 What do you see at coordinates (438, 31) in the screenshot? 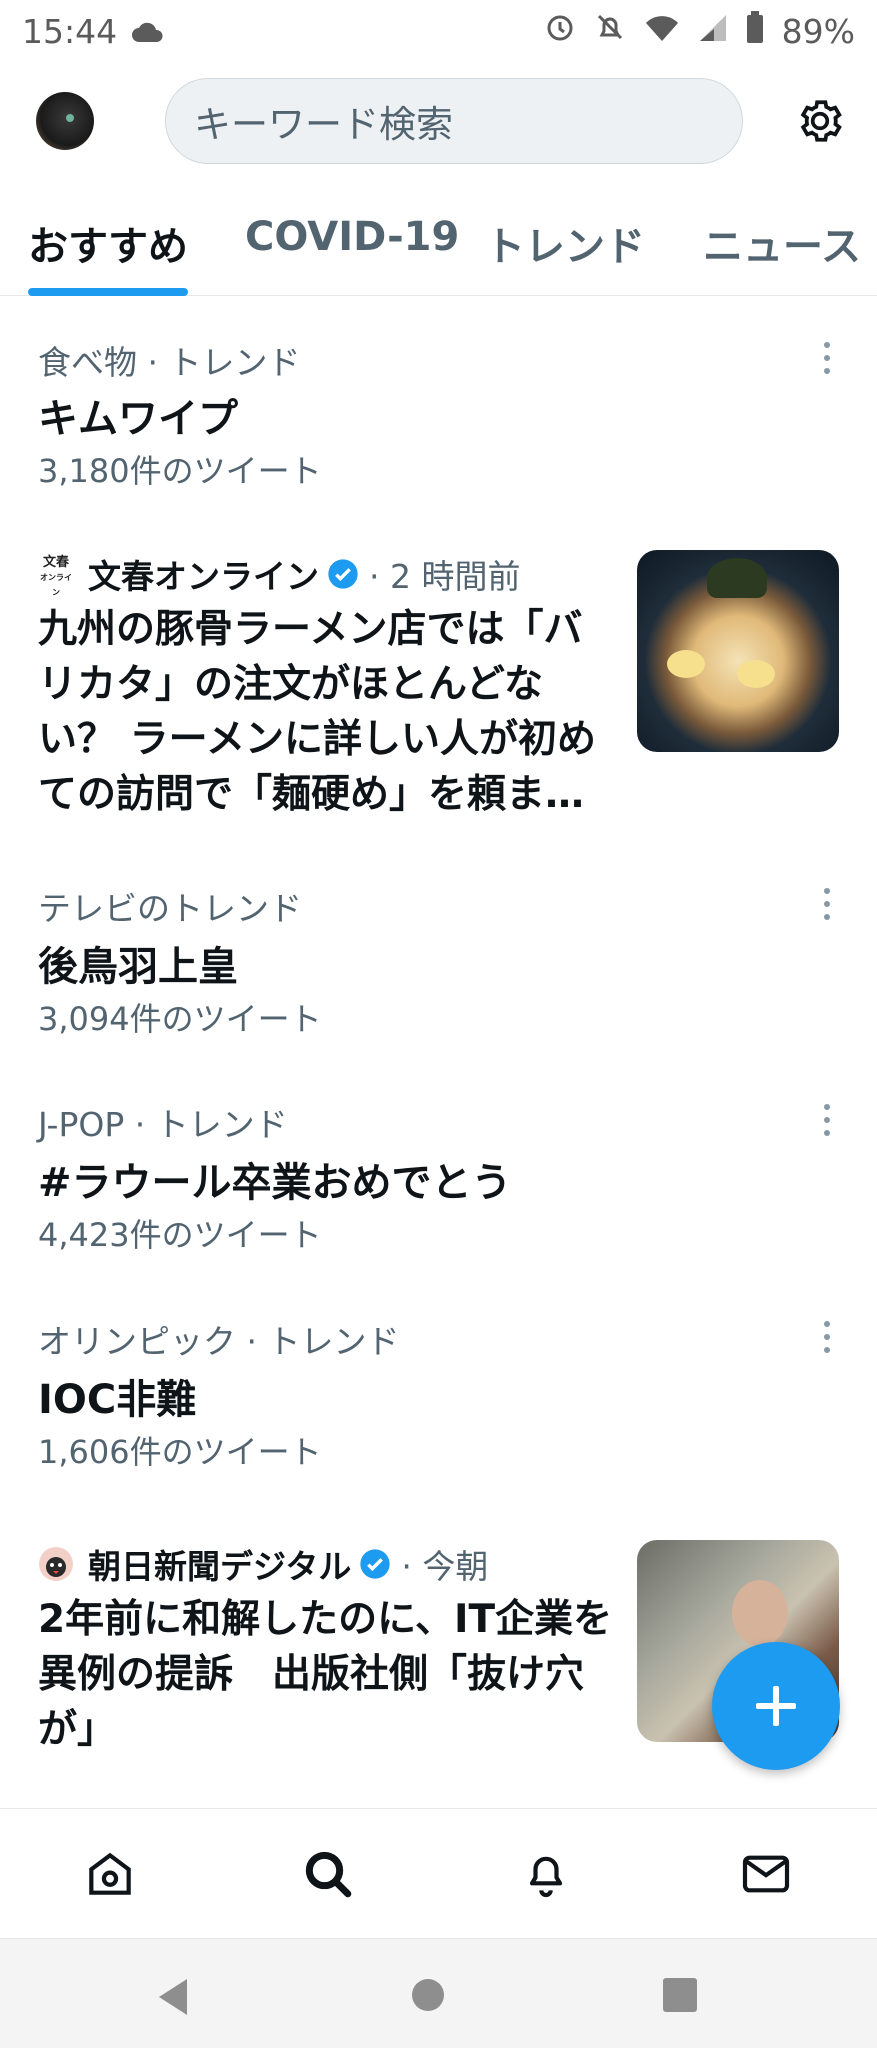
I see `status-bar: 15:44 89%` at bounding box center [438, 31].